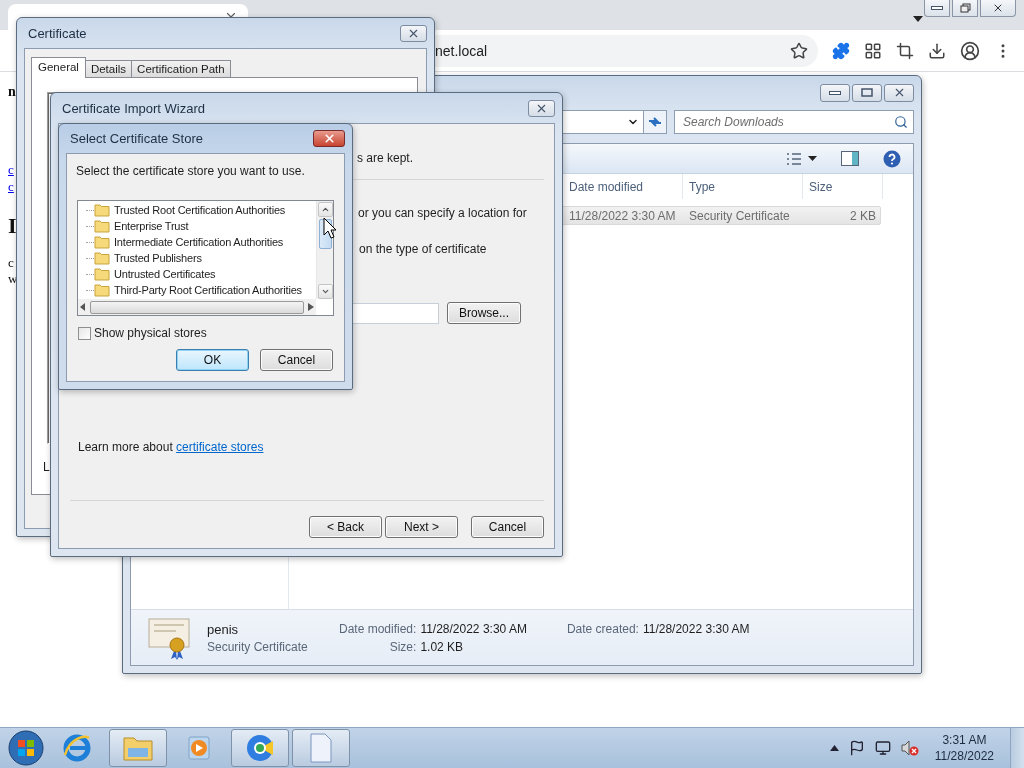  I want to click on download-icon, so click(937, 50).